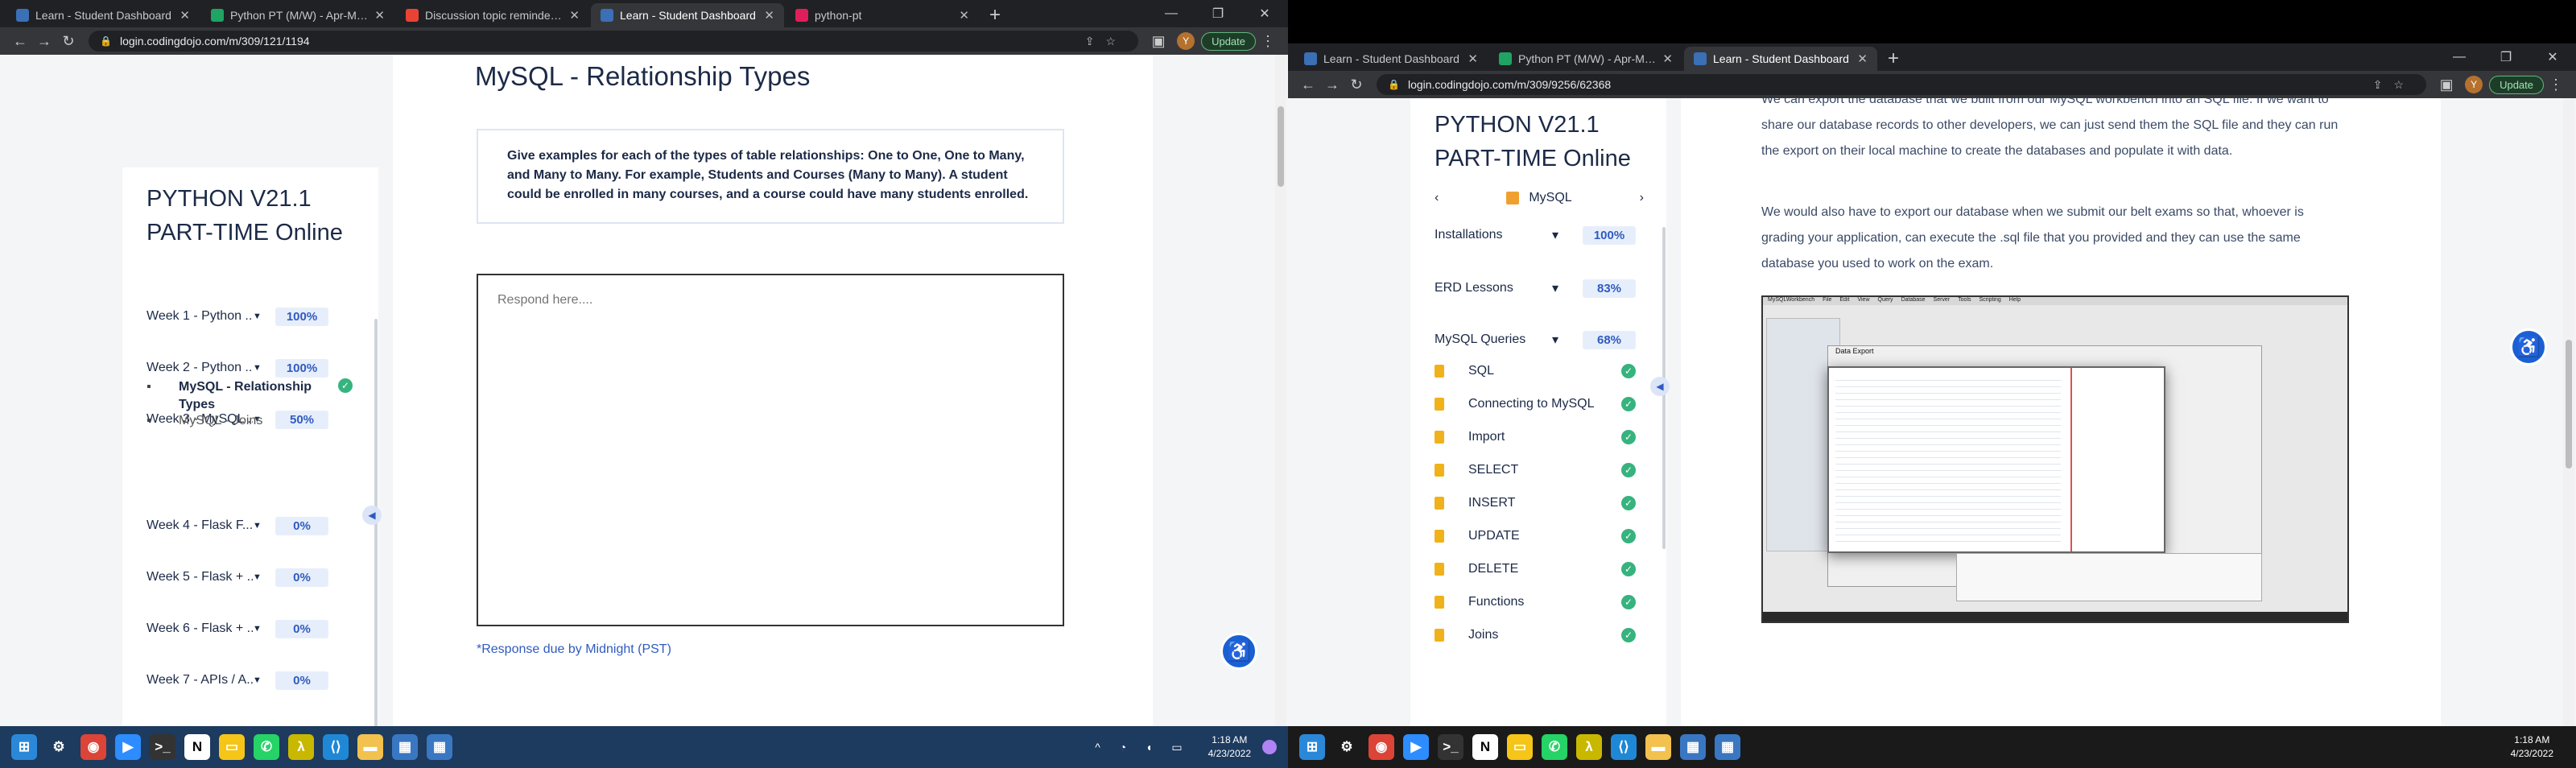  Describe the element at coordinates (1535, 569) in the screenshot. I see `topic-item: DELETE ✓` at that location.